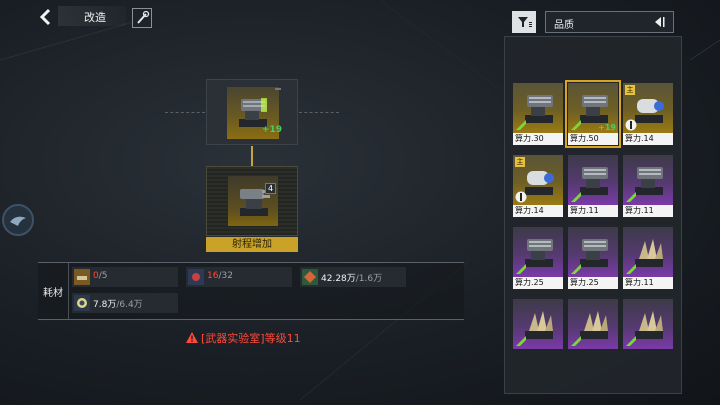 This screenshot has width=720, height=405. Describe the element at coordinates (82, 277) in the screenshot. I see `cannon-part-icon` at that location.